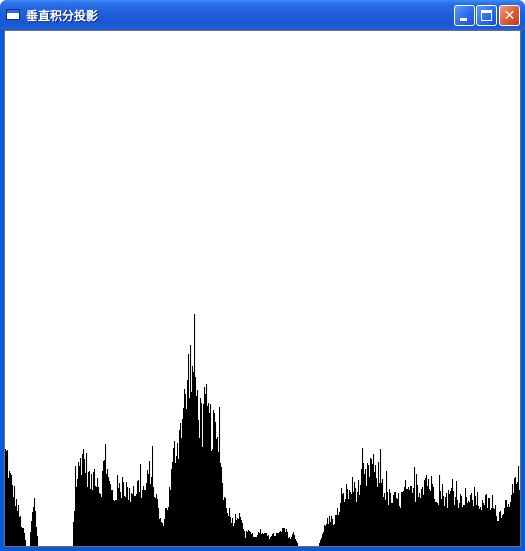 The image size is (525, 551). I want to click on minimize-button, so click(464, 15).